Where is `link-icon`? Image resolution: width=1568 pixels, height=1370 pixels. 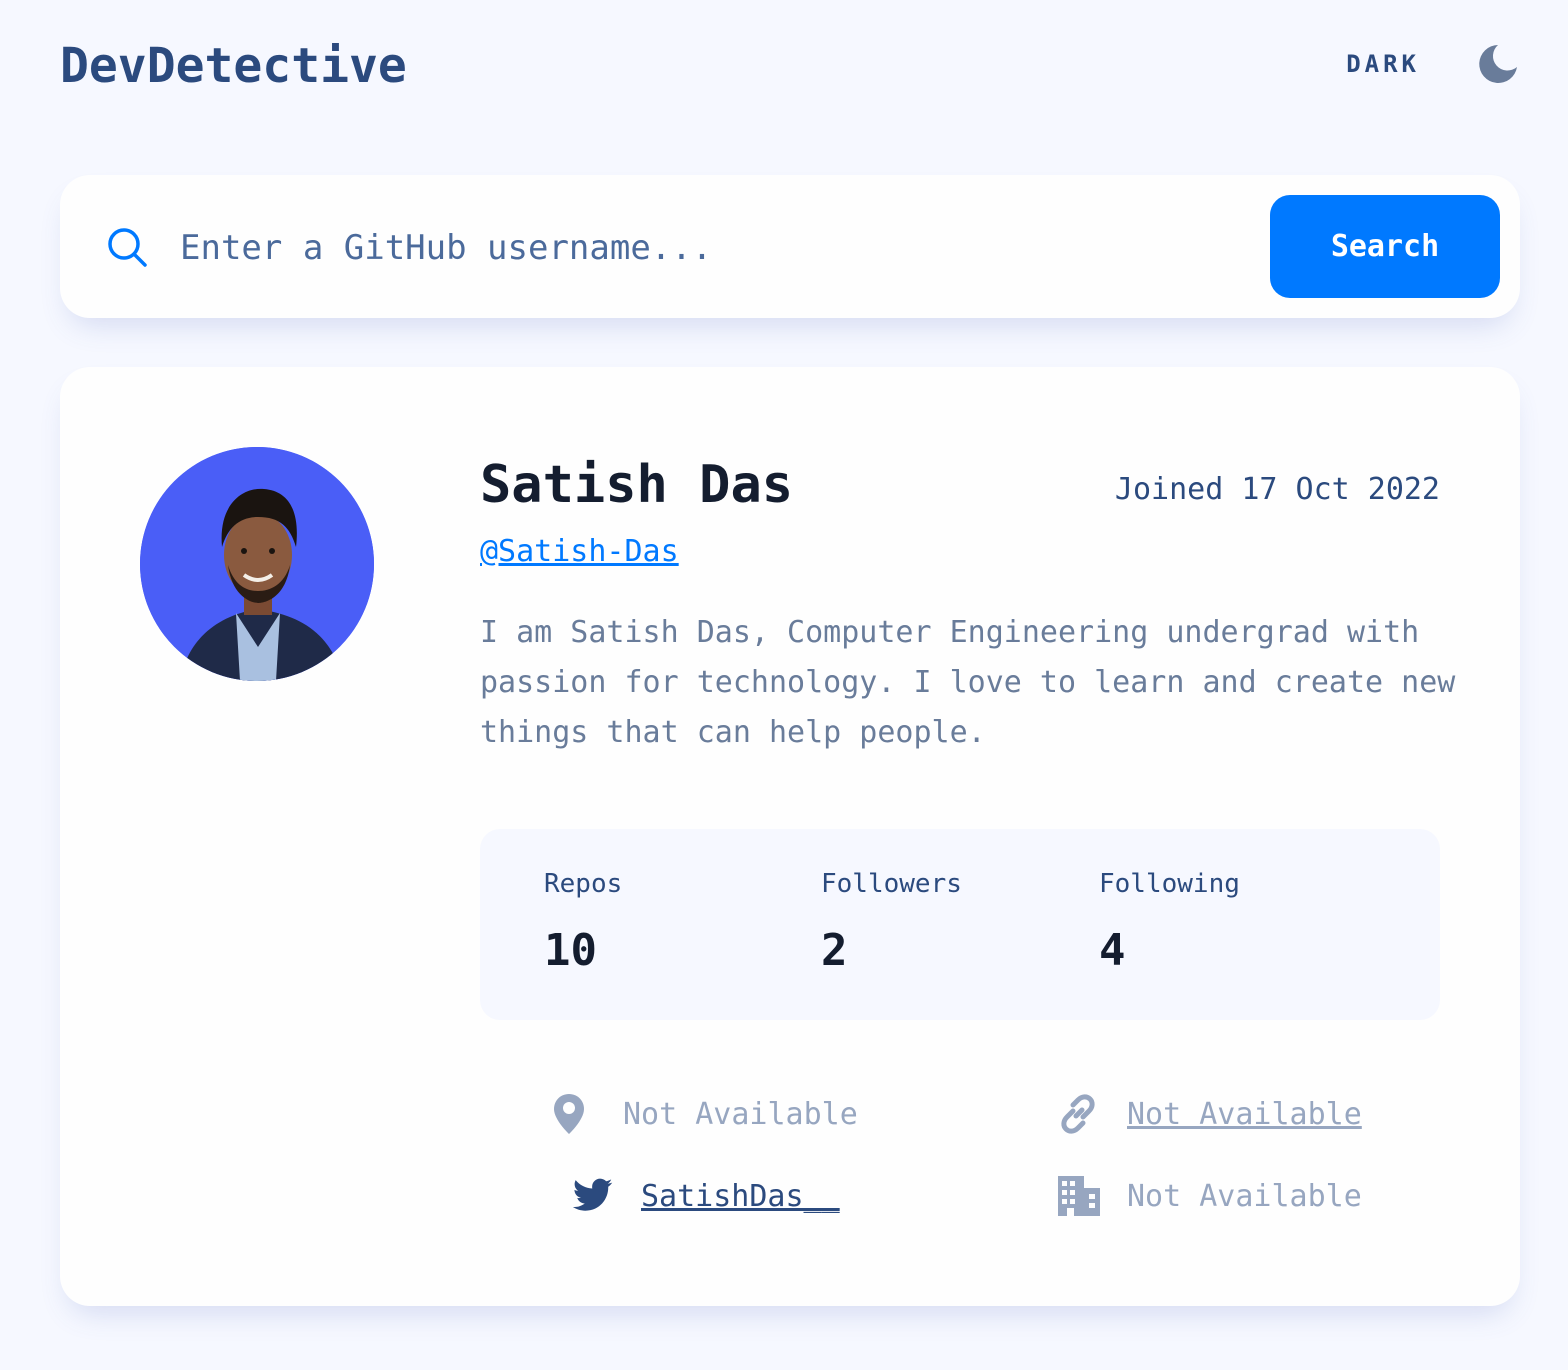
link-icon is located at coordinates (1078, 1114).